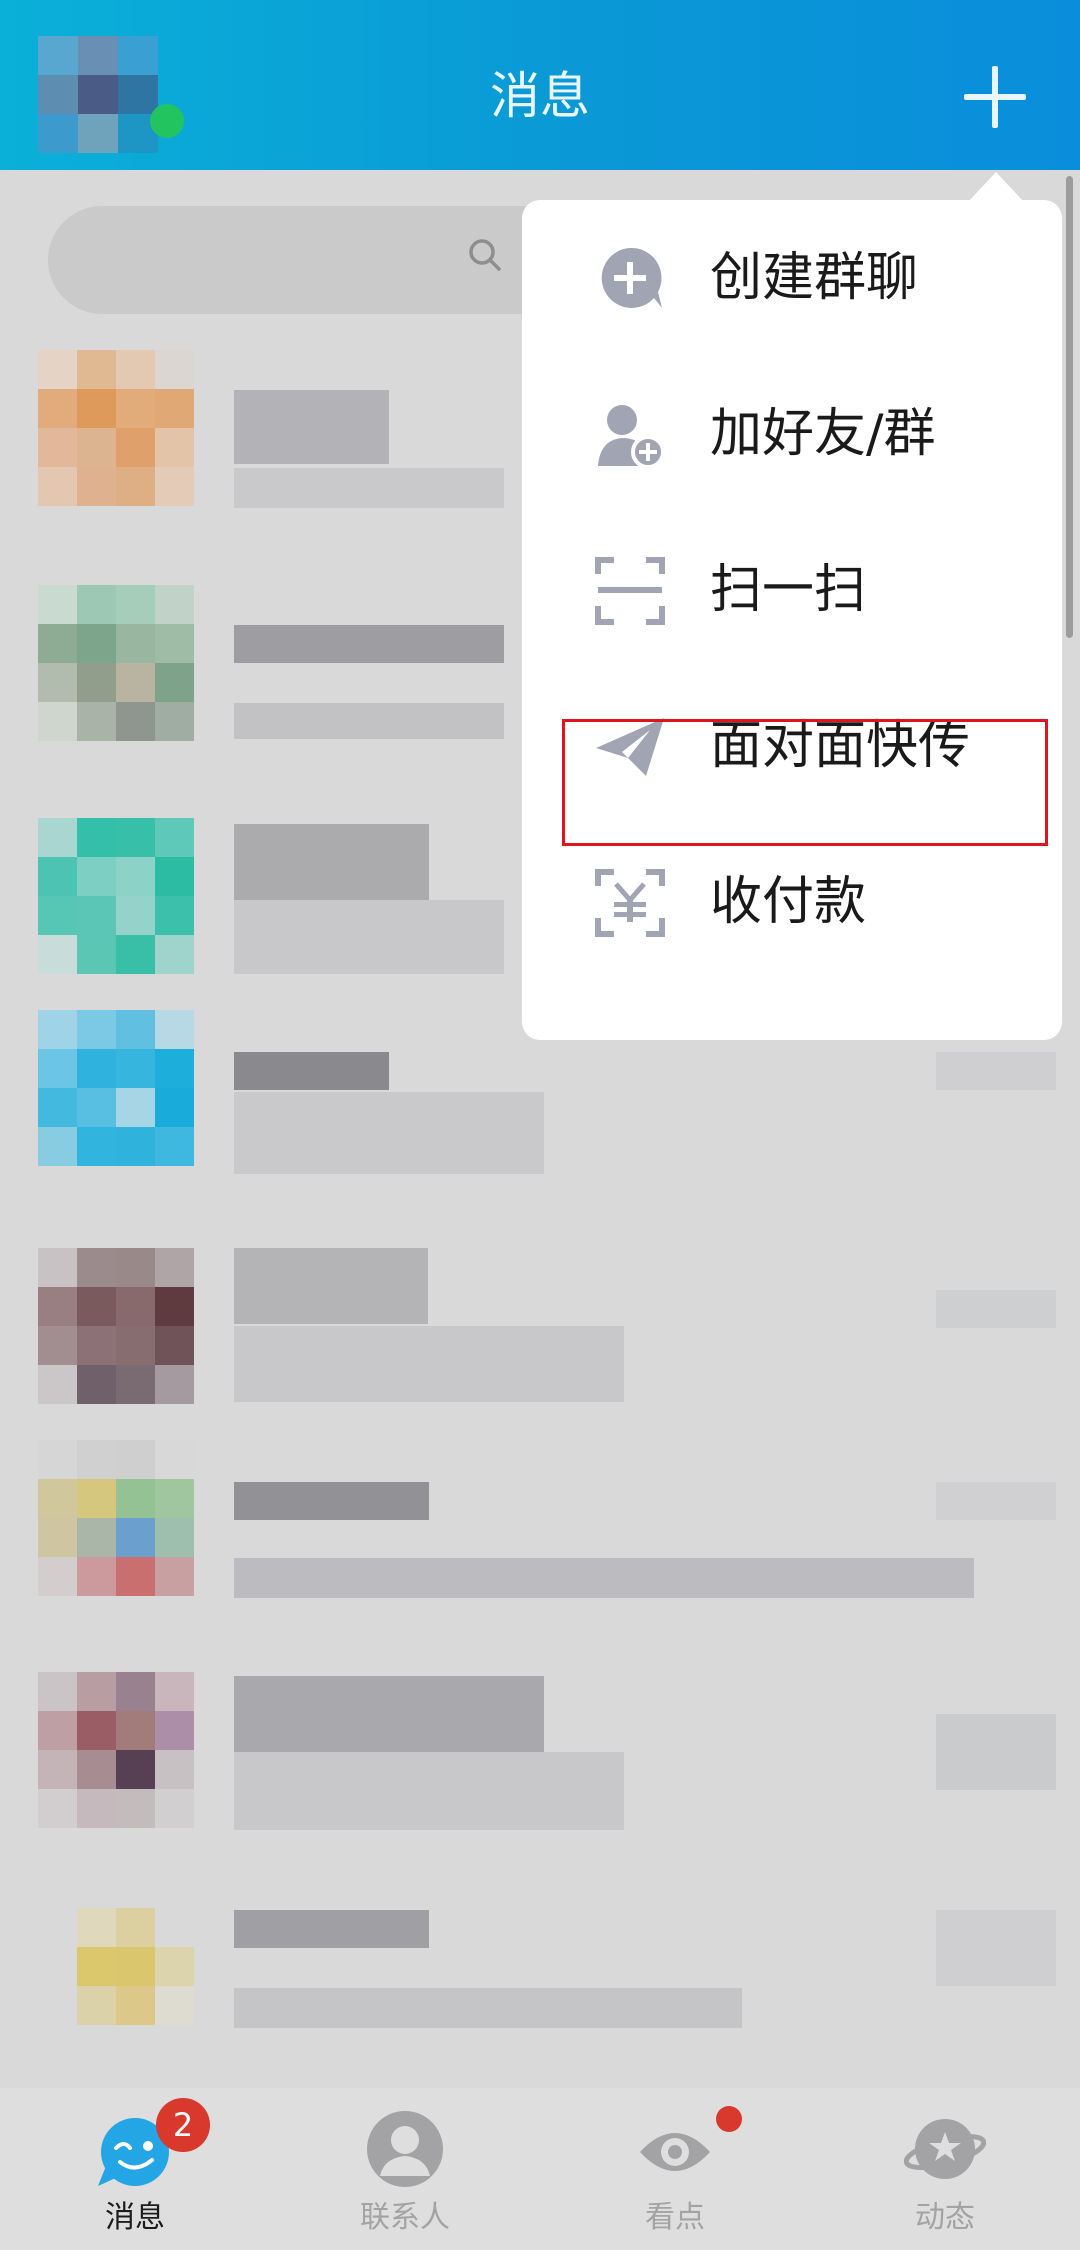 Image resolution: width=1080 pixels, height=2250 pixels. I want to click on menu-item-scan: 扫一扫, so click(792, 590).